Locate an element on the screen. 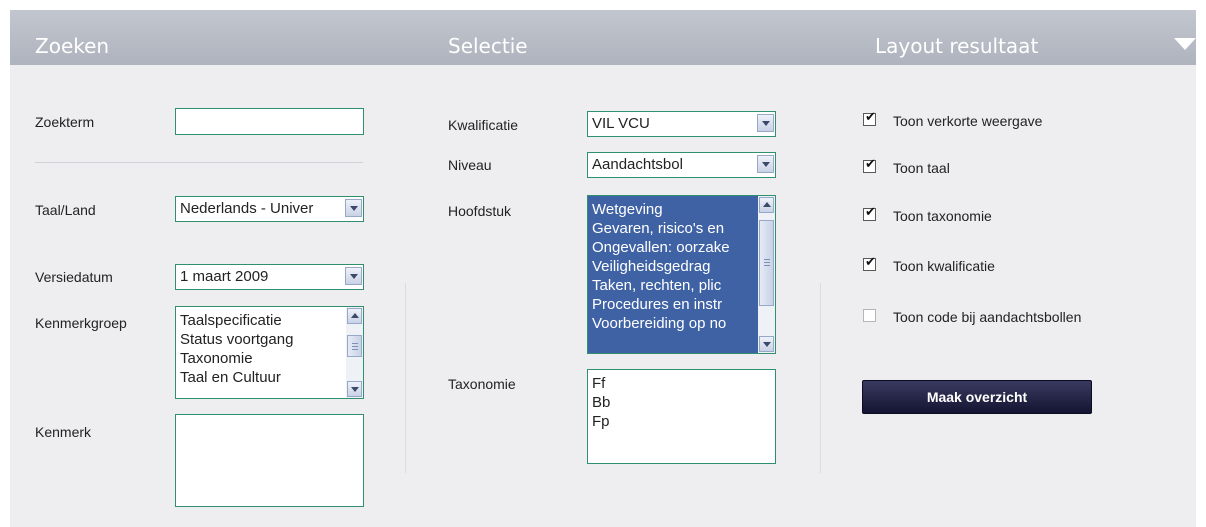  list-item: Procedures en instr is located at coordinates (681, 304).